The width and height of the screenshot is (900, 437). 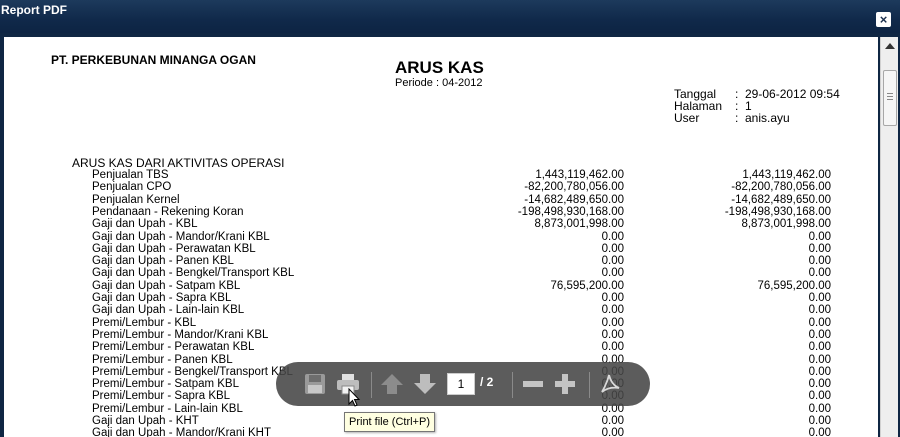 I want to click on pdf-toolbar: 1 / 2, so click(x=463, y=384).